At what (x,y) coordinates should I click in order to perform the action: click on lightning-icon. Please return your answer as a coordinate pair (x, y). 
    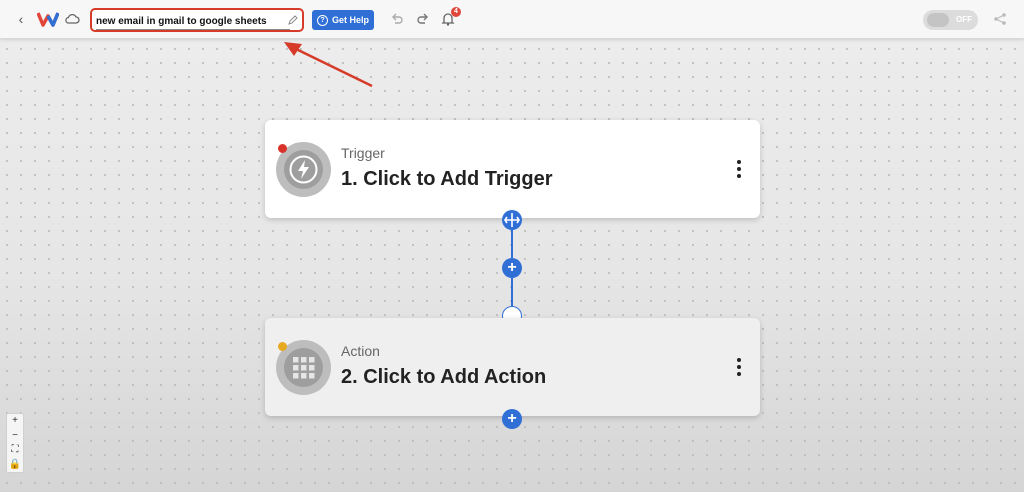
    Looking at the image, I should click on (303, 169).